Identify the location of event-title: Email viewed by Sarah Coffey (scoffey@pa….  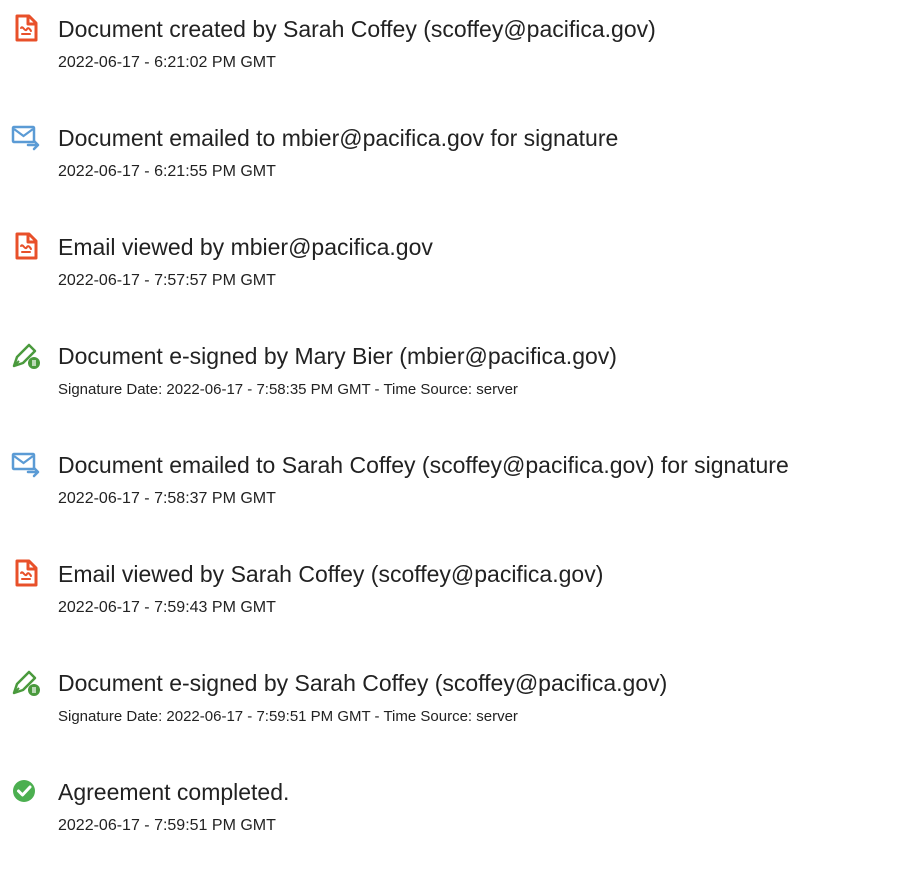
(331, 574).